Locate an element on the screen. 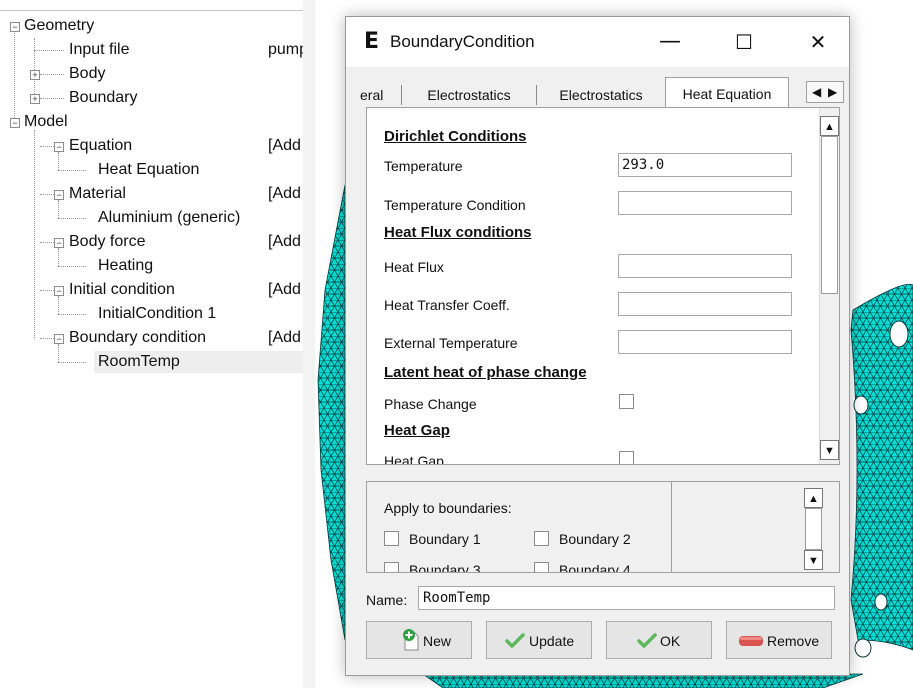  tab-electrostatics-2: Electrostatics is located at coordinates (601, 95).